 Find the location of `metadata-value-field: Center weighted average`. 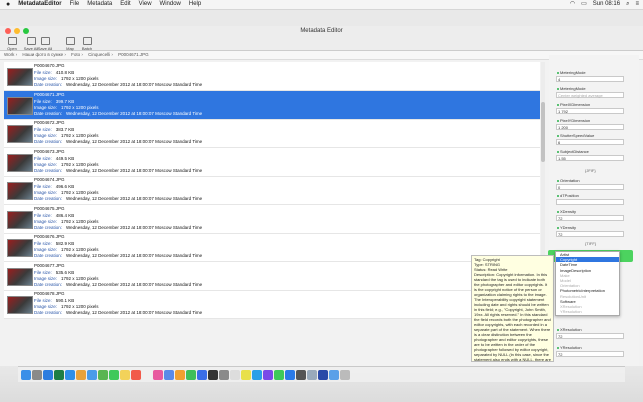

metadata-value-field: Center weighted average is located at coordinates (590, 95).